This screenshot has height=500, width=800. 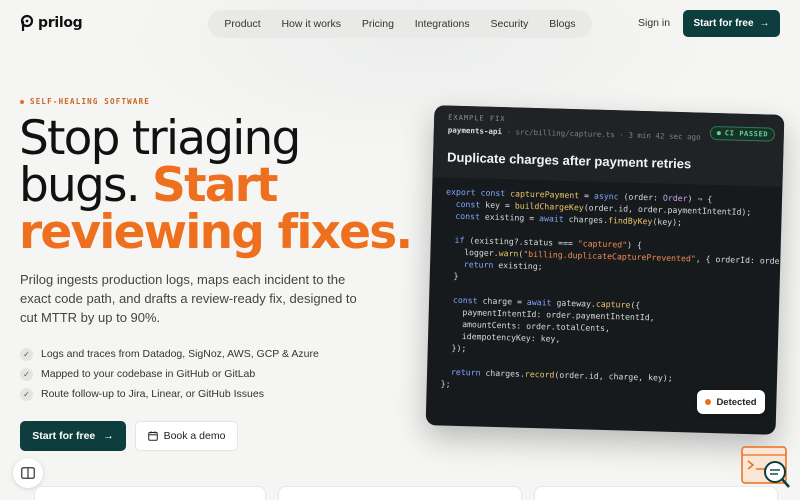 What do you see at coordinates (160, 138) in the screenshot?
I see `headline-line-1: Stop triaging` at bounding box center [160, 138].